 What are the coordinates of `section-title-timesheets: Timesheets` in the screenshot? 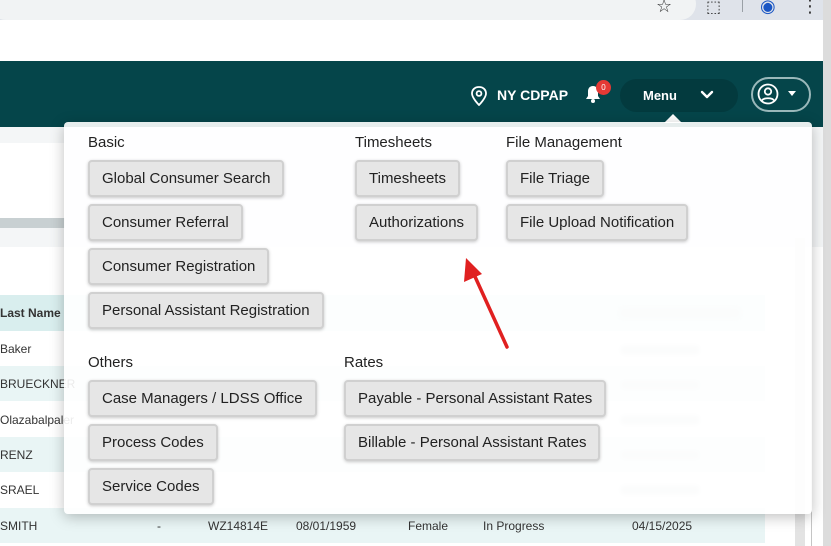 It's located at (393, 142).